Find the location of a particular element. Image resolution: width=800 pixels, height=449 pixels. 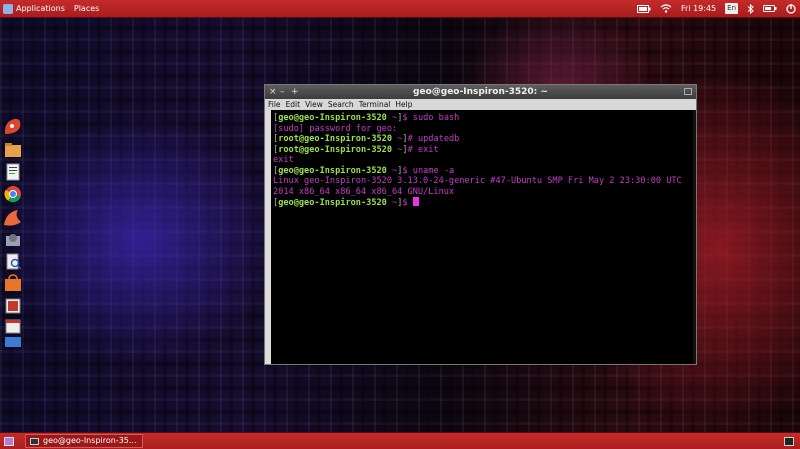

terminal-line: [geo@geo-Inspiron-3520 ~]$ sudo bash is located at coordinates (482, 118).